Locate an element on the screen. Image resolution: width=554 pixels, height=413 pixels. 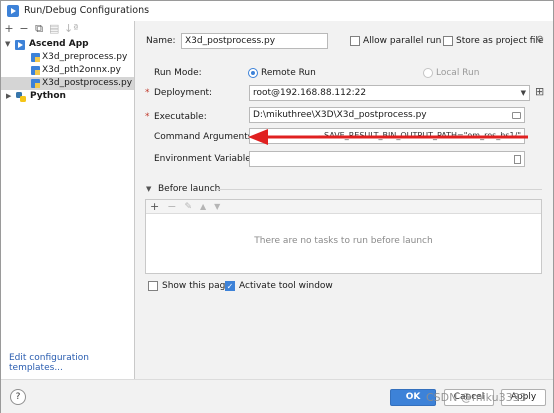
tree-item-pth2onnx: X3d_pth2onnx.py is located at coordinates (67, 70).